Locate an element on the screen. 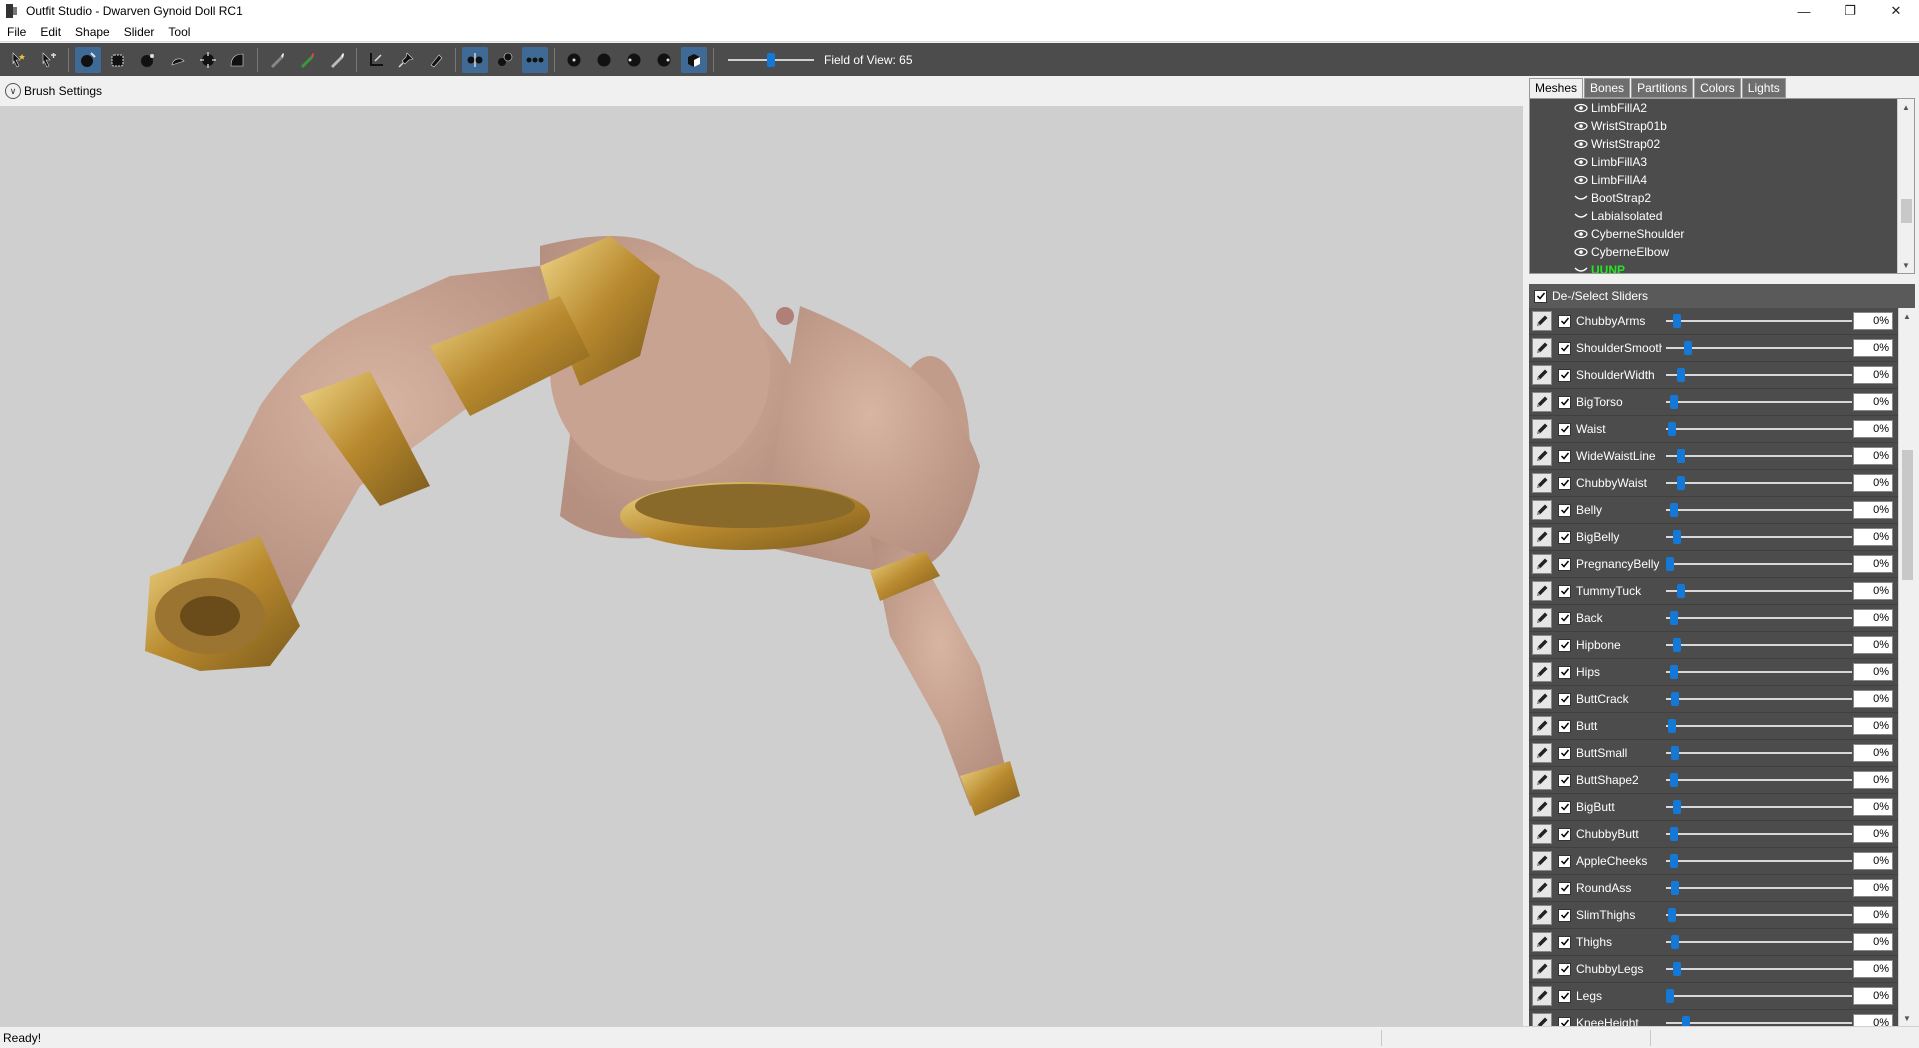  close-button: ✕ is located at coordinates (1896, 11).